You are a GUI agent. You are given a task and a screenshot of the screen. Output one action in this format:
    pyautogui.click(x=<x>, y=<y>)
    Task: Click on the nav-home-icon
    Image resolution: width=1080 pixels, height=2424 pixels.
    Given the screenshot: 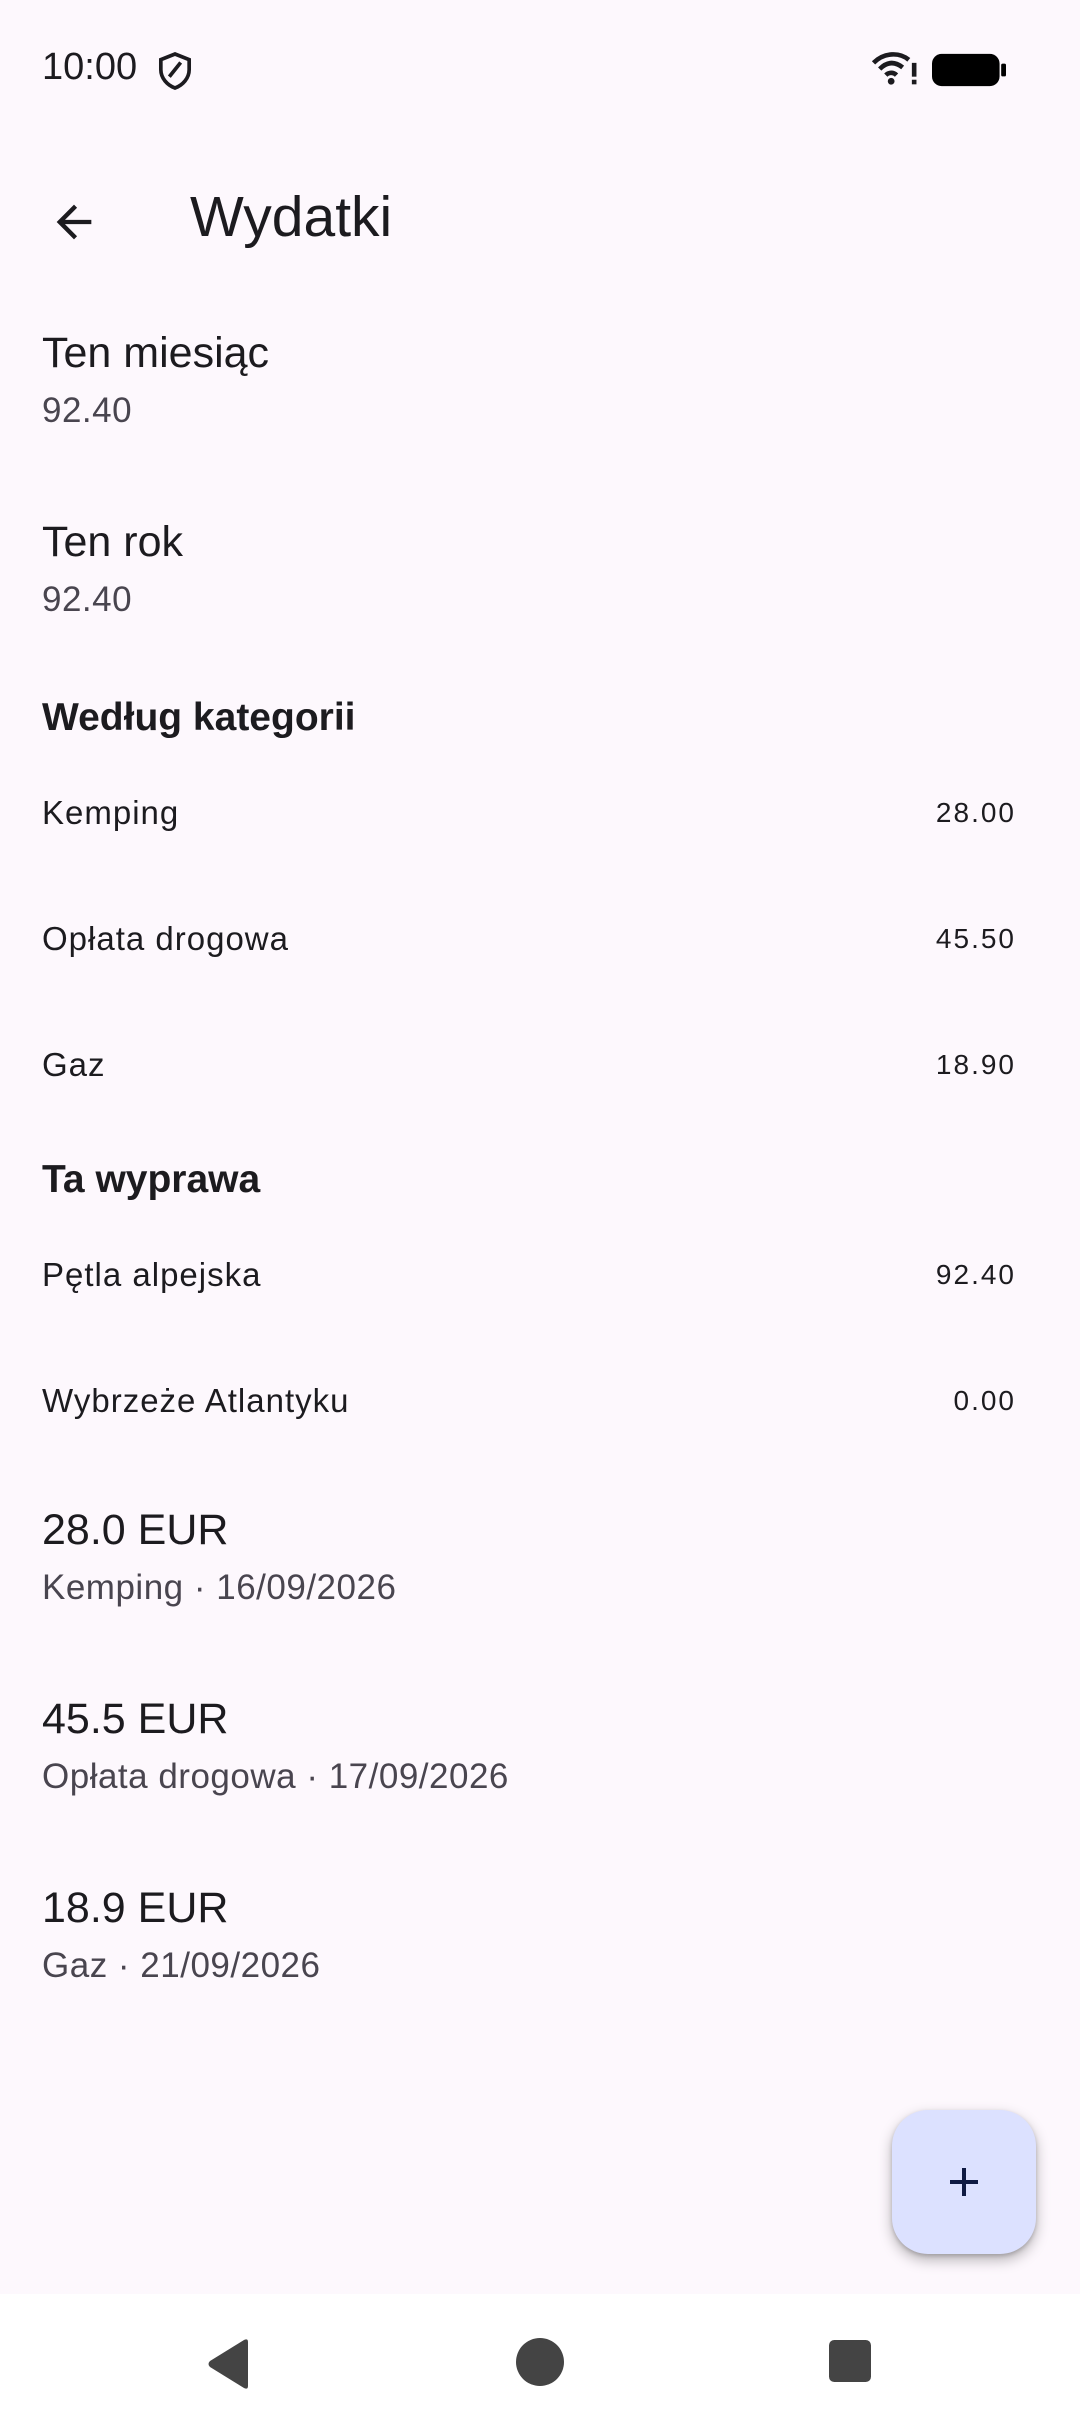 What is the action you would take?
    pyautogui.click(x=540, y=2362)
    